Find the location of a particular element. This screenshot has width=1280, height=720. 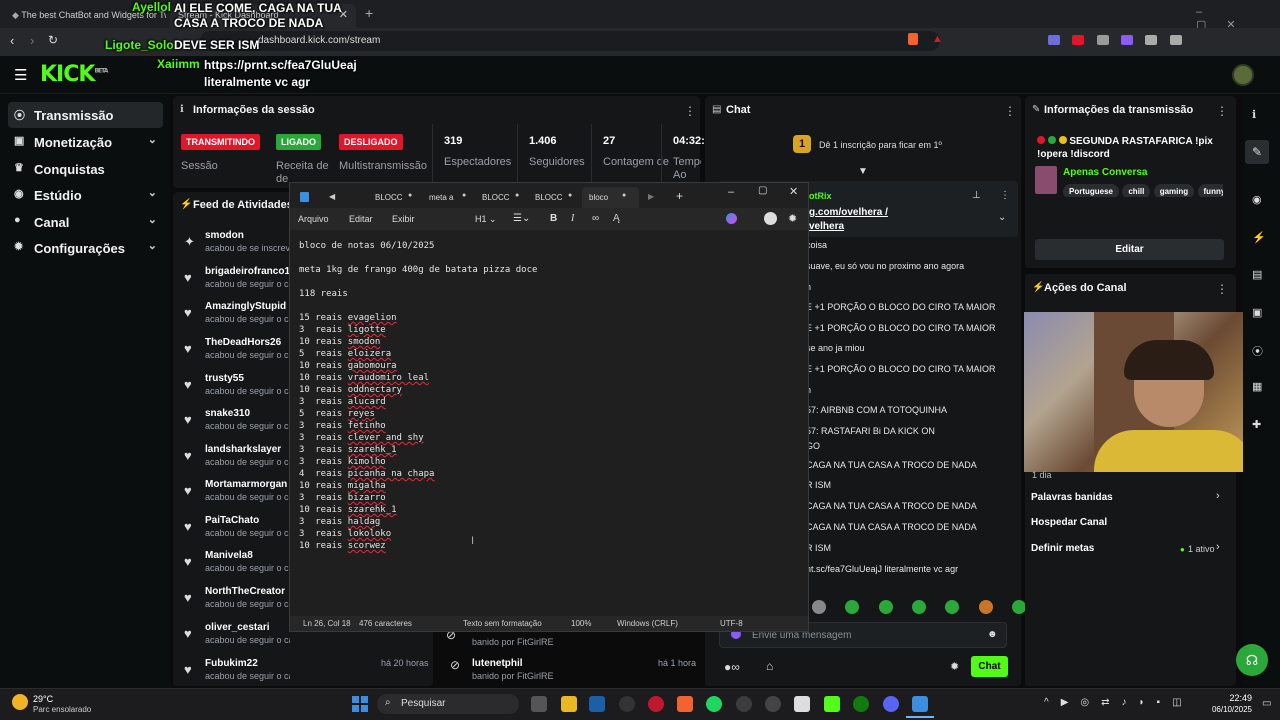

feed-item-name: Manivela8 is located at coordinates (247, 555).